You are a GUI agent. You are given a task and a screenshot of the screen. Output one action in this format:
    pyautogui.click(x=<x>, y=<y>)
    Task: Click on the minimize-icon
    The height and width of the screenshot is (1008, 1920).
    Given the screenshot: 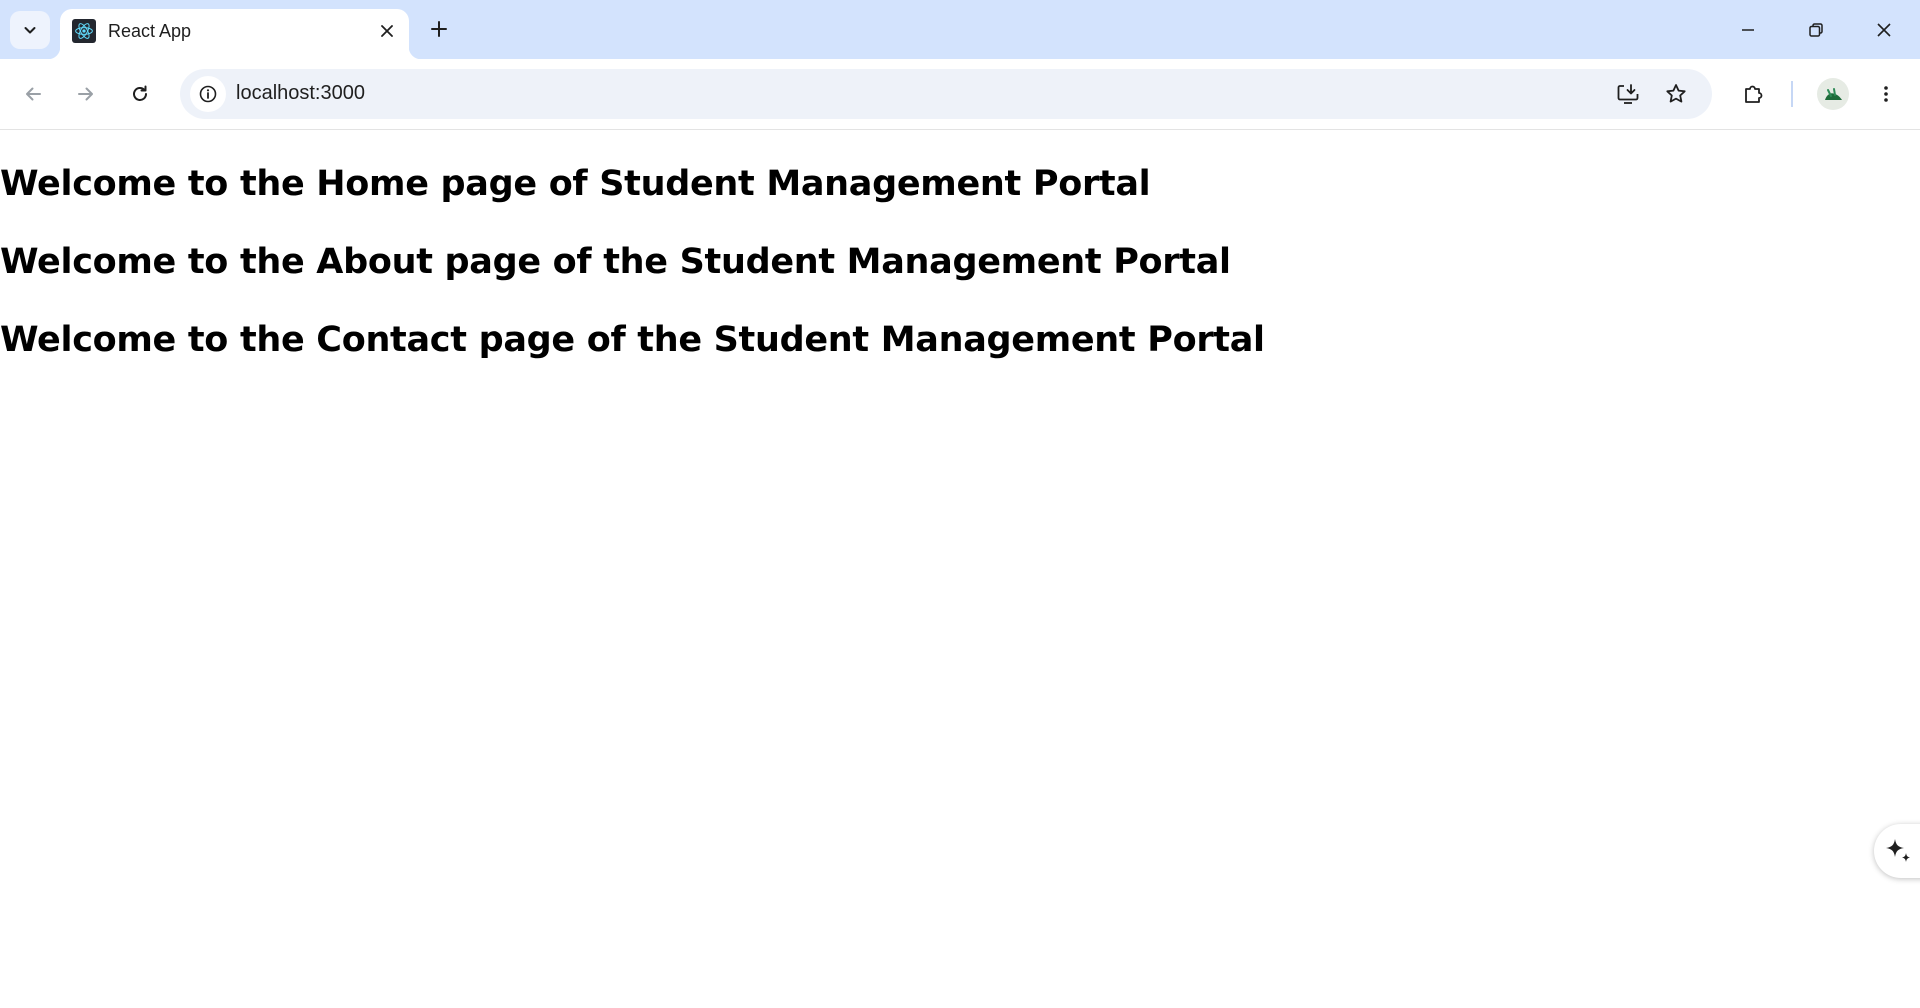 What is the action you would take?
    pyautogui.click(x=1748, y=30)
    